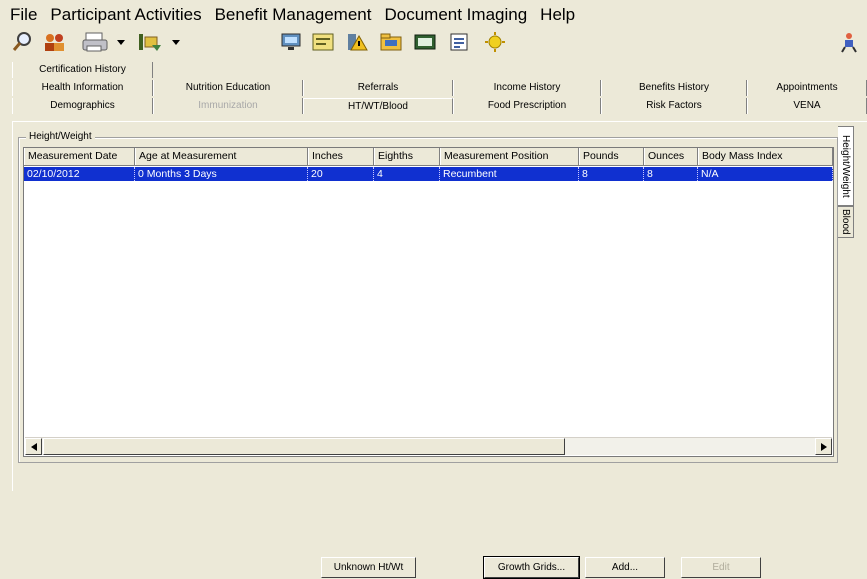 This screenshot has height=579, width=867. I want to click on printer-dropdown-chevron-icon, so click(121, 42).